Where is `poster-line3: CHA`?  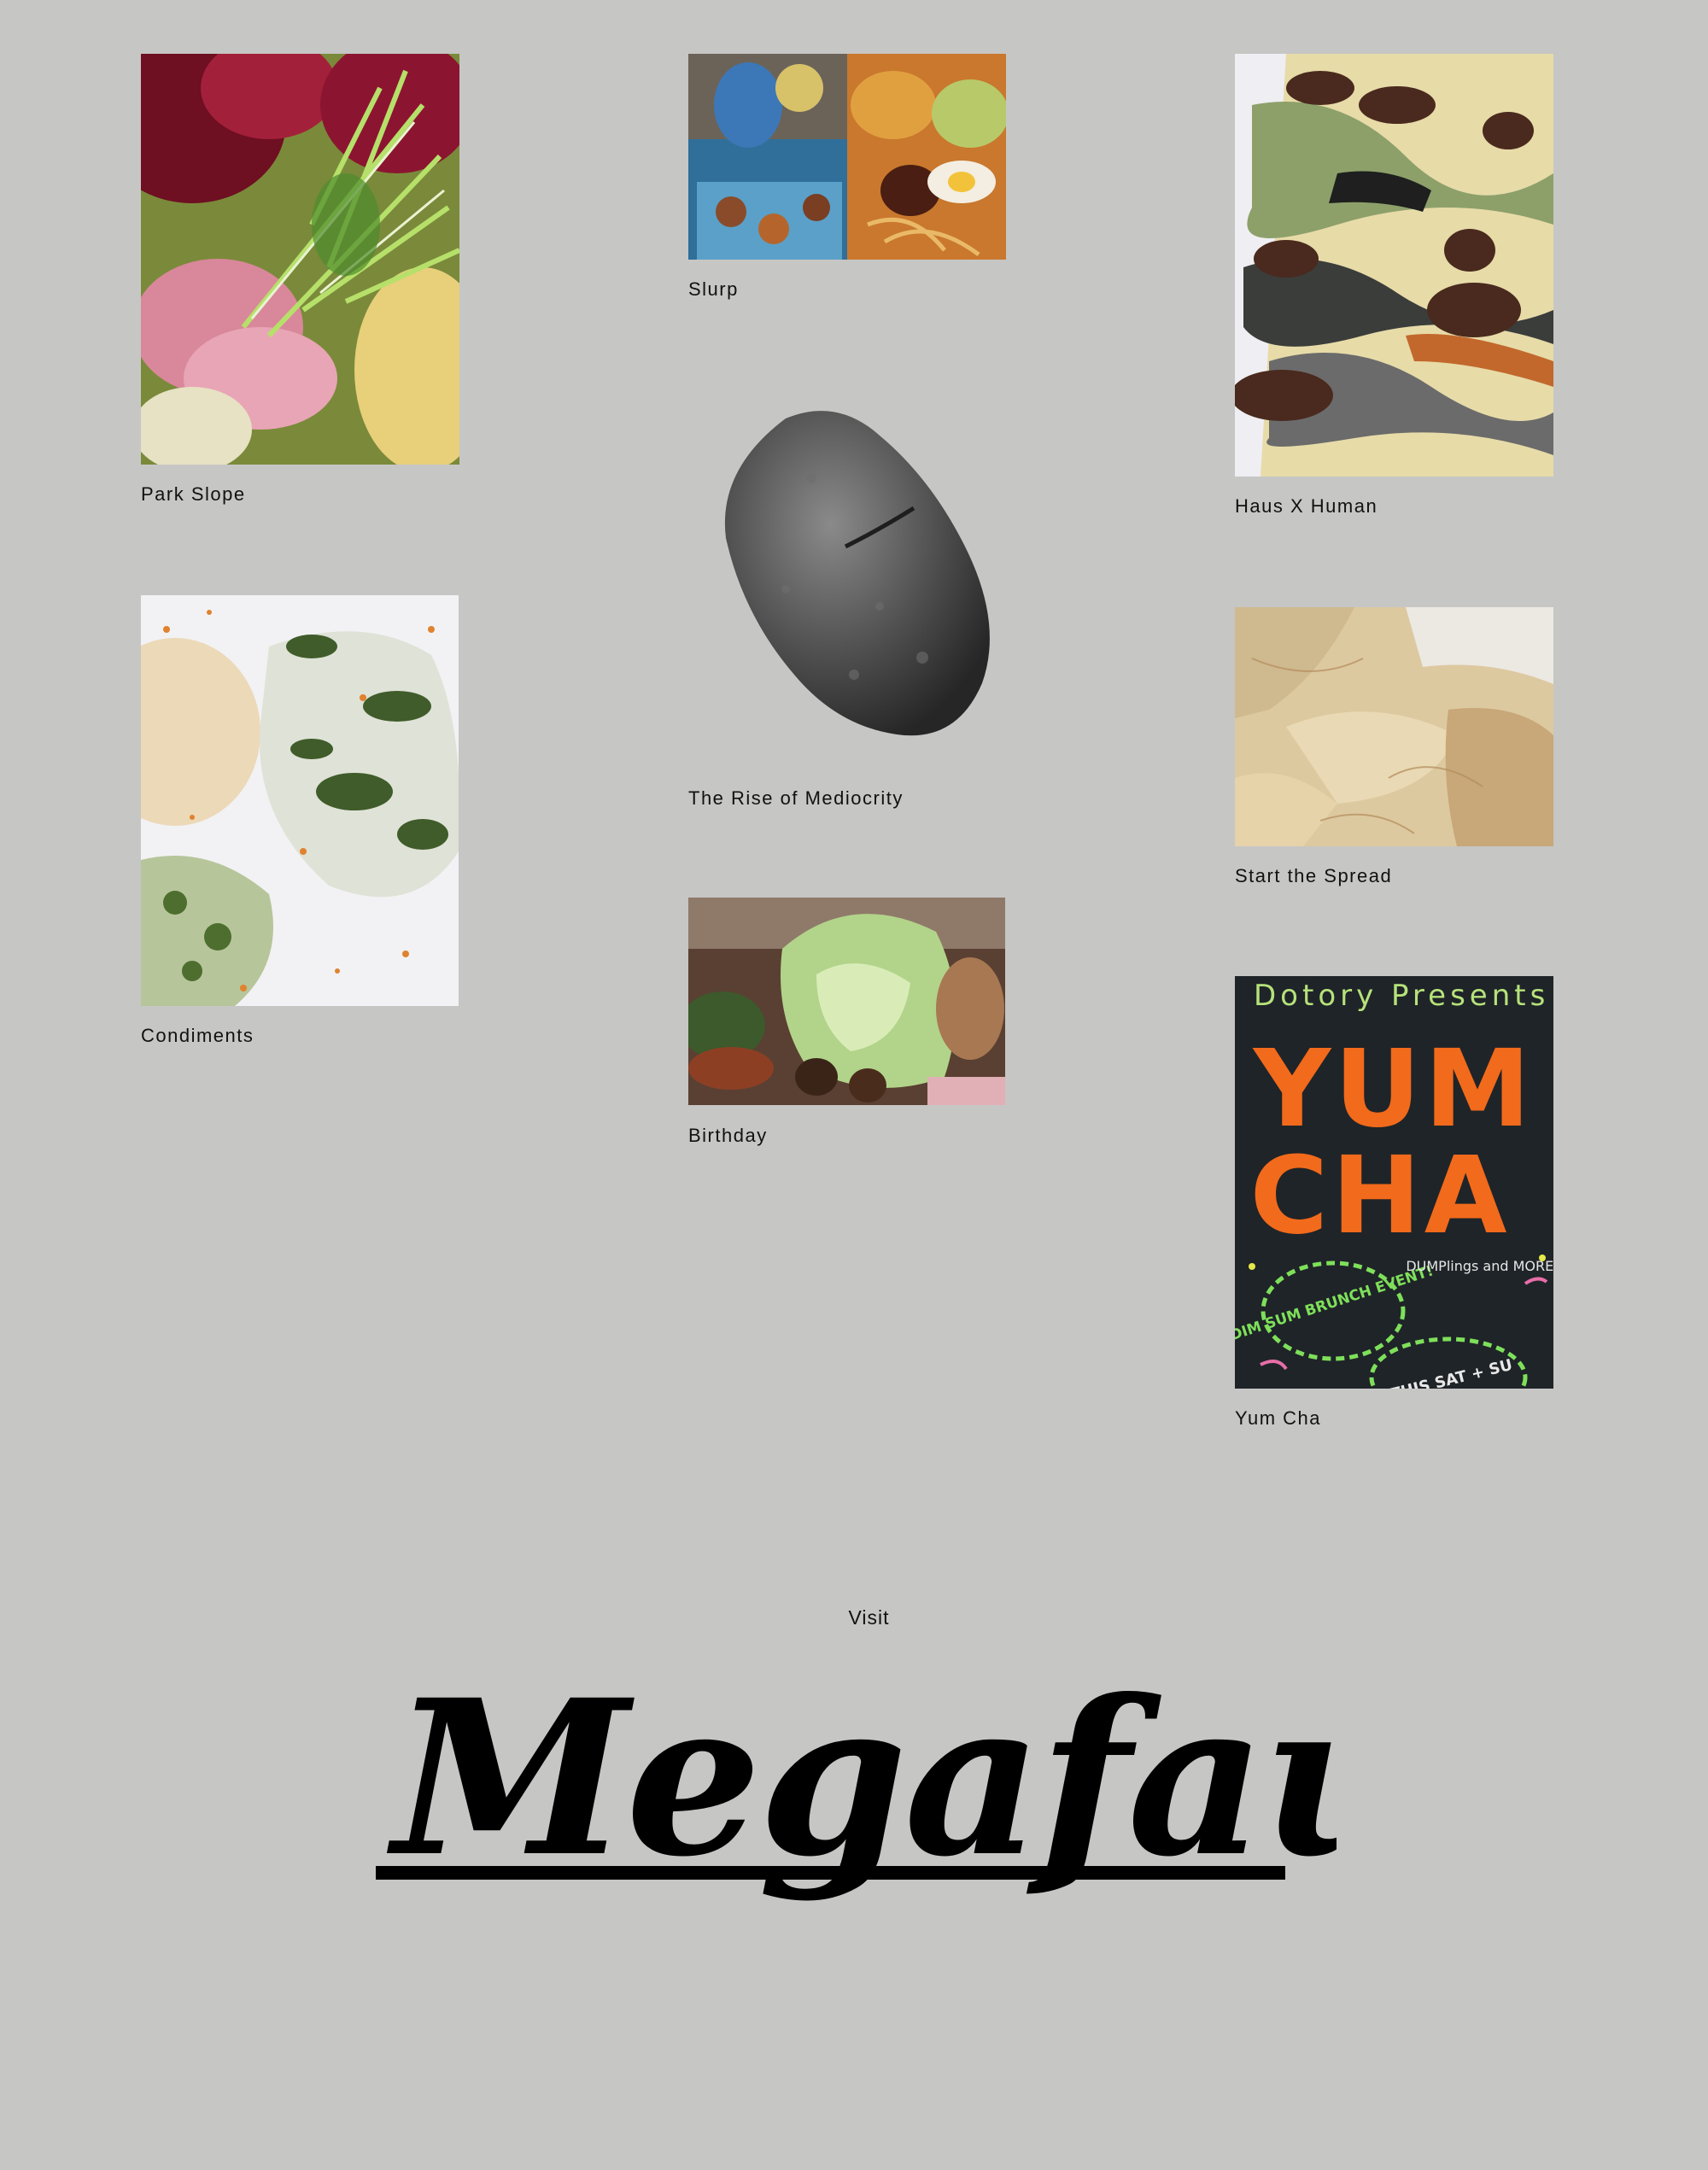 poster-line3: CHA is located at coordinates (1379, 1196).